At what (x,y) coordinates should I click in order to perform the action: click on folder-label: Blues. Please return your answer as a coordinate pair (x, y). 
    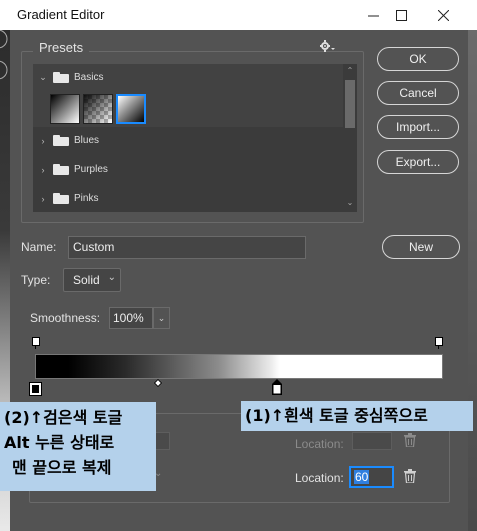
    Looking at the image, I should click on (87, 140).